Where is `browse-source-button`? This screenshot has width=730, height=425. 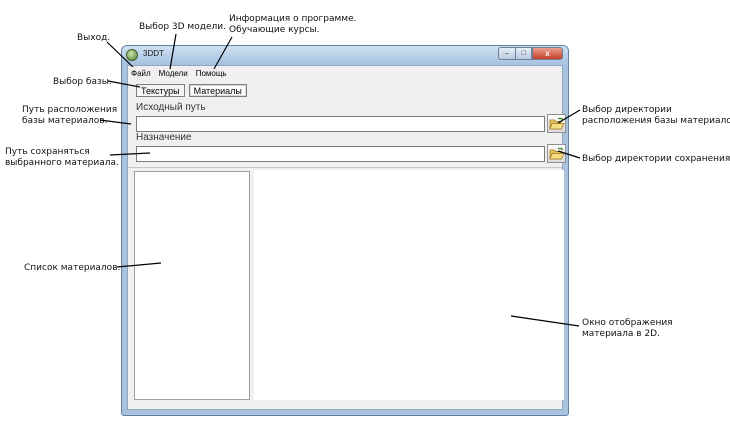 browse-source-button is located at coordinates (556, 123).